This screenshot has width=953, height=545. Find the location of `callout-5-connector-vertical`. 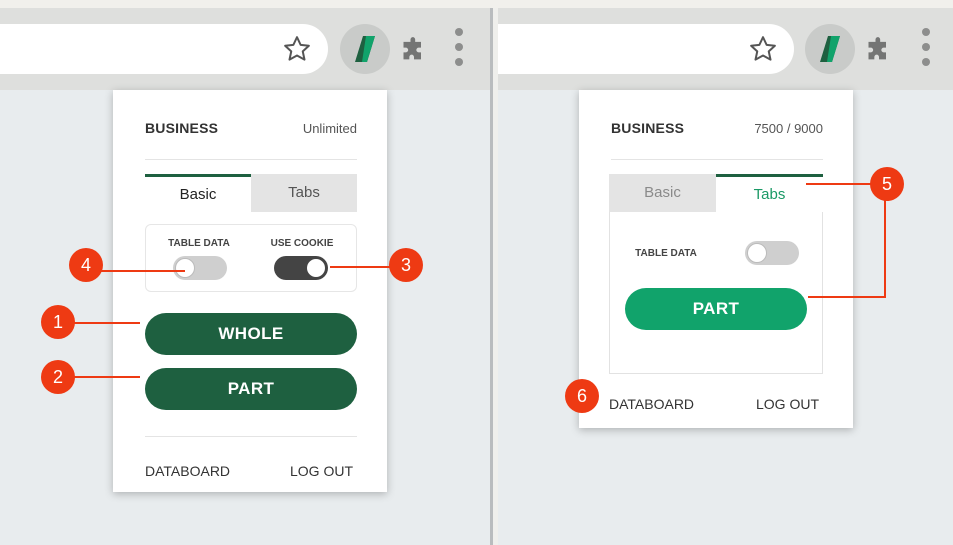

callout-5-connector-vertical is located at coordinates (885, 249).